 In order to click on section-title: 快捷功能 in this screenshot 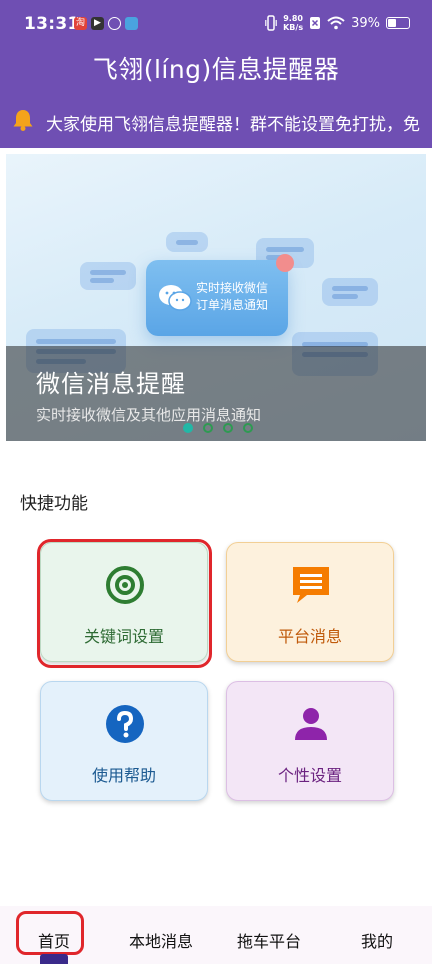, I will do `click(54, 504)`.